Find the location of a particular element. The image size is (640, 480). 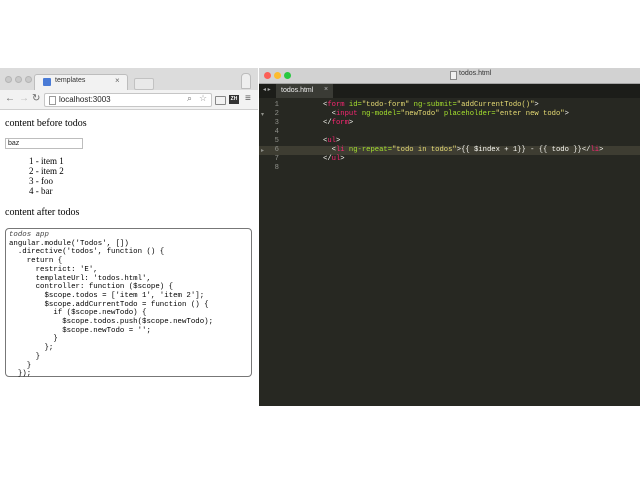

attr-token: ng-submit= is located at coordinates (433, 105).